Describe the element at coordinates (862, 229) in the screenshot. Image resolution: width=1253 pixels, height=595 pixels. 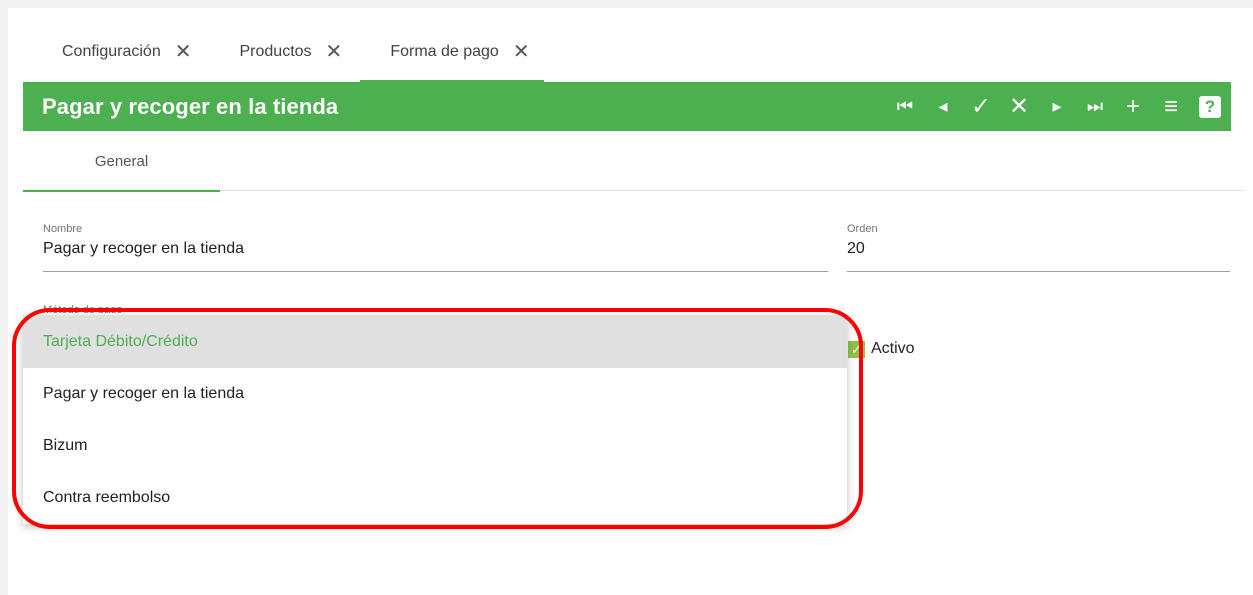
I see `orden-label: Orden` at that location.